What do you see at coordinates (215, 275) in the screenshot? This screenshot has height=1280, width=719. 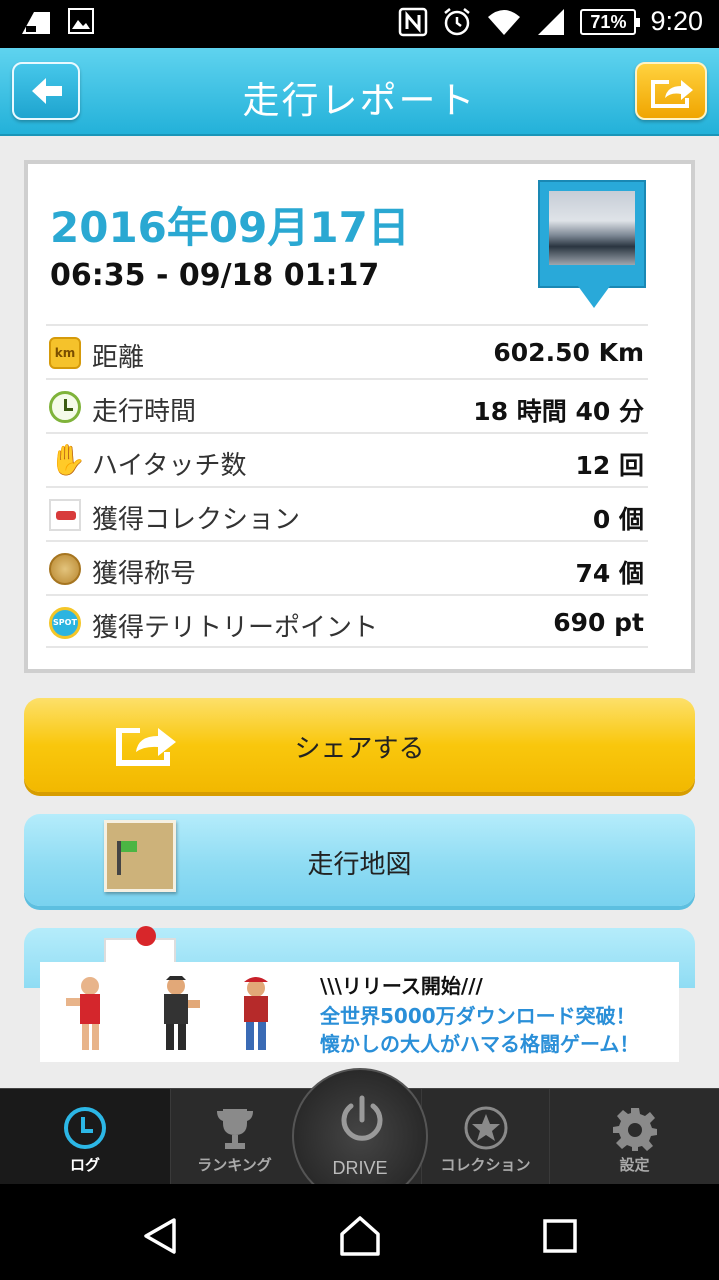 I see `report-time-range: 06:35 - 09/18 01:17` at bounding box center [215, 275].